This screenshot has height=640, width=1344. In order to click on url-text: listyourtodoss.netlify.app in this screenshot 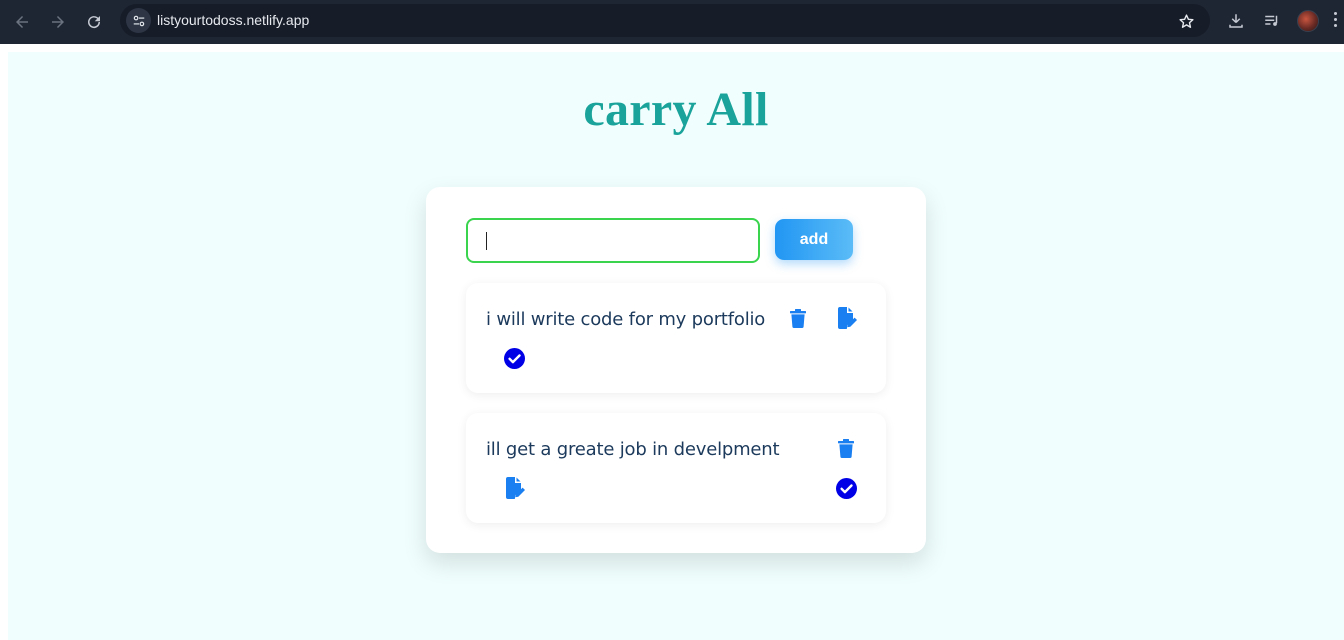, I will do `click(233, 20)`.